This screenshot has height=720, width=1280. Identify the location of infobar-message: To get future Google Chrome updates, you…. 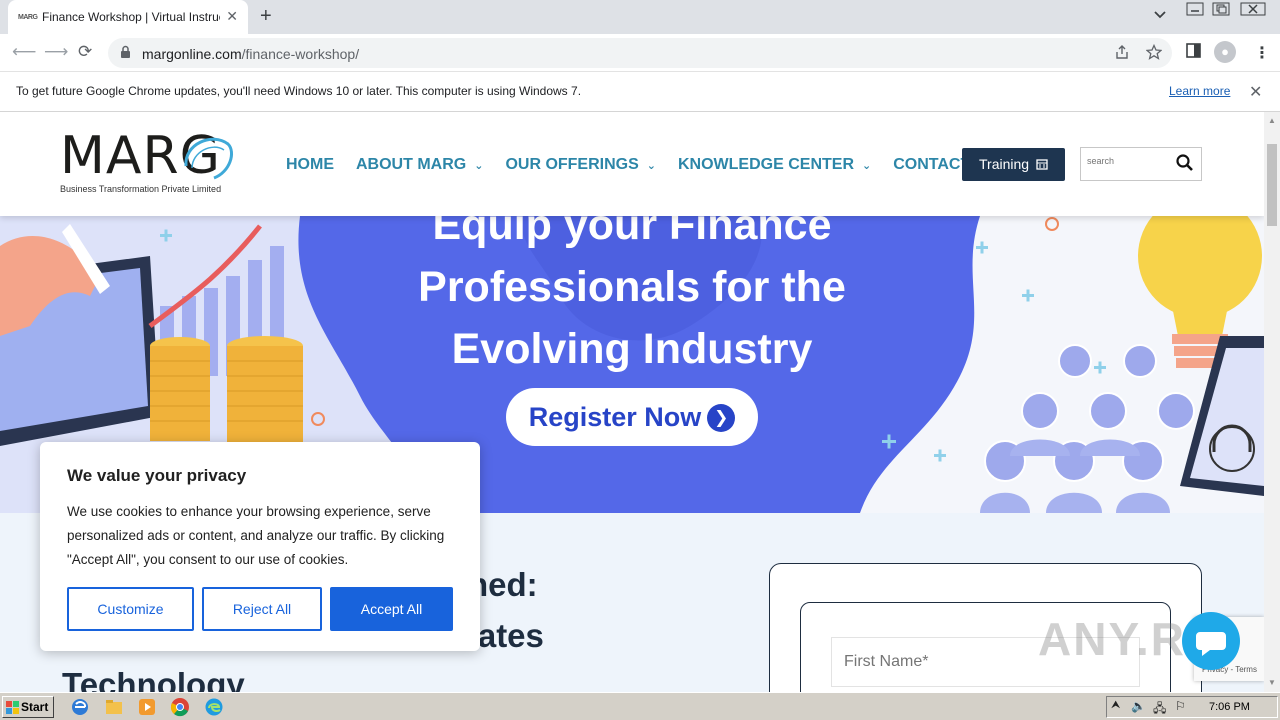
(299, 91).